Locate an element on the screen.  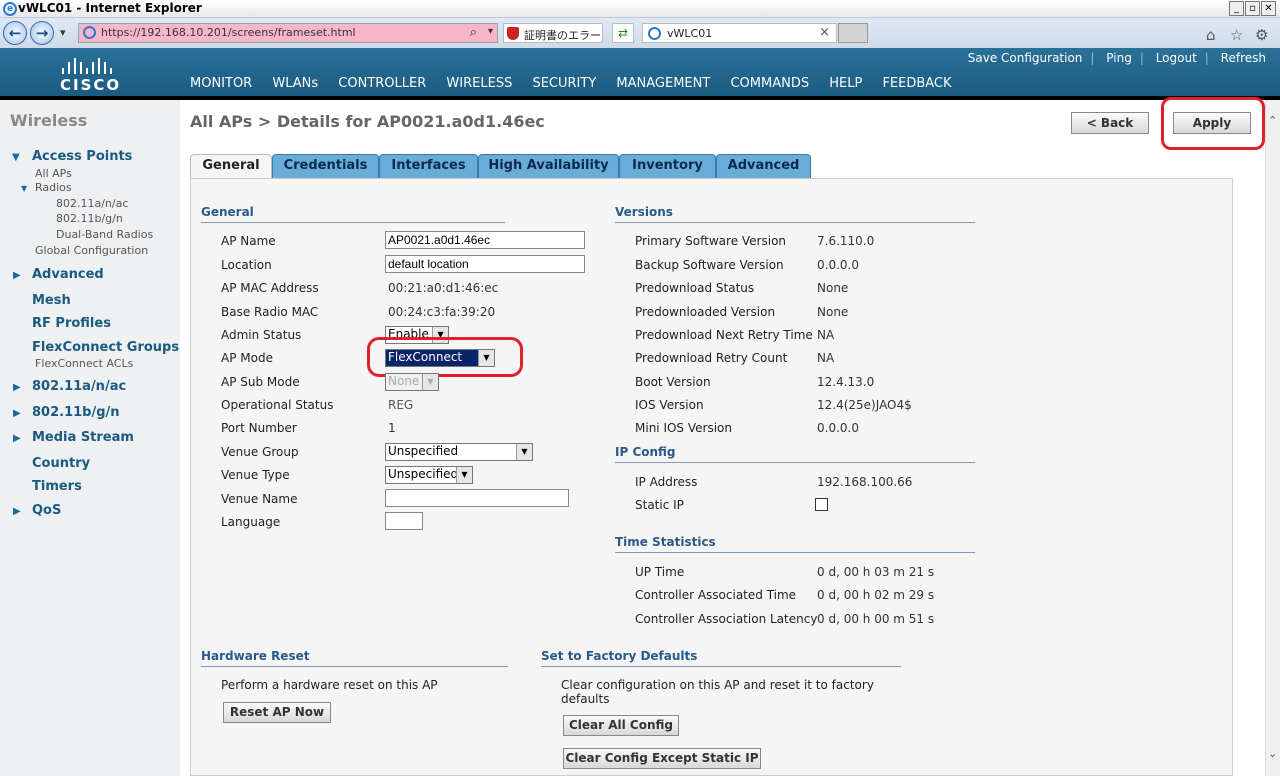
sidebar-item-mesh: Mesh is located at coordinates (51, 300).